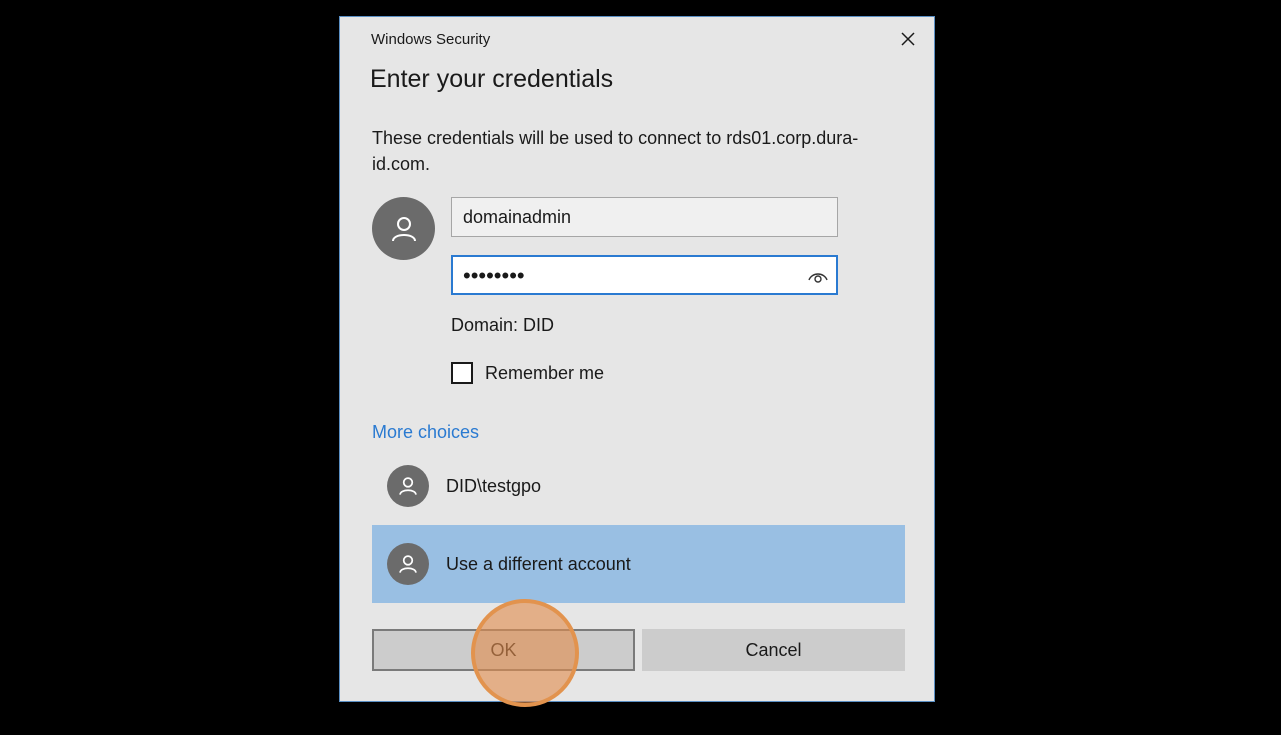  I want to click on username-value: domainadmin, so click(517, 216).